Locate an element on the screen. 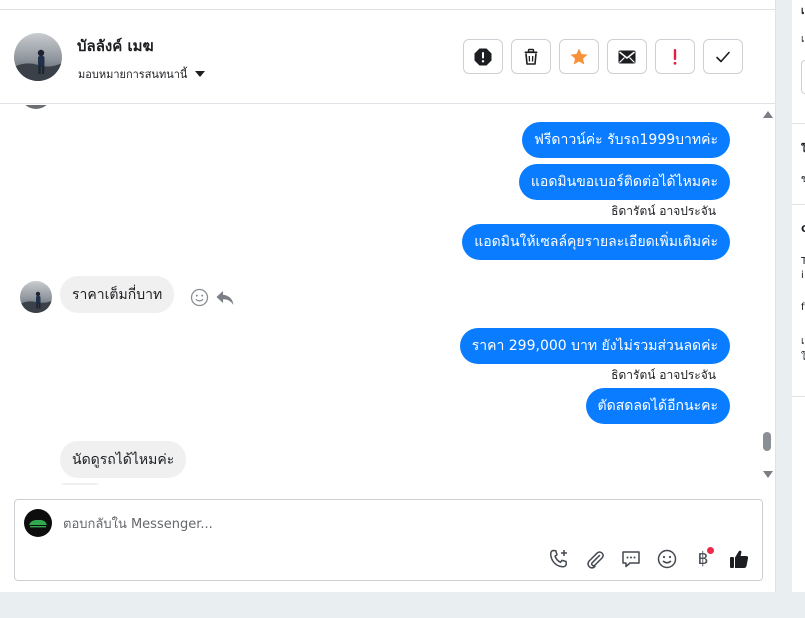 The image size is (805, 618). reply-input is located at coordinates (363, 524).